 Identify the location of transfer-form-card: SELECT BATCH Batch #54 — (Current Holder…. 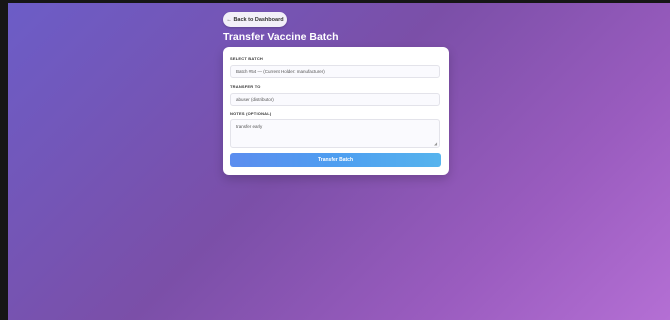
(336, 111).